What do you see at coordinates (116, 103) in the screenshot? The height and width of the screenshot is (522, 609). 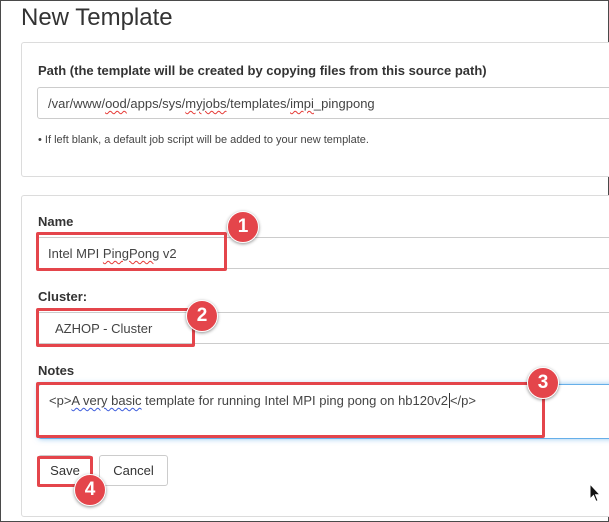 I see `path-text-part: ood` at bounding box center [116, 103].